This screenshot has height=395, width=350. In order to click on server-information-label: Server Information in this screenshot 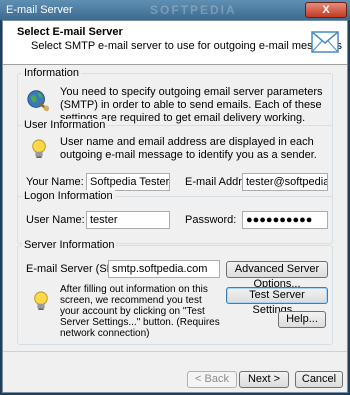, I will do `click(69, 245)`.